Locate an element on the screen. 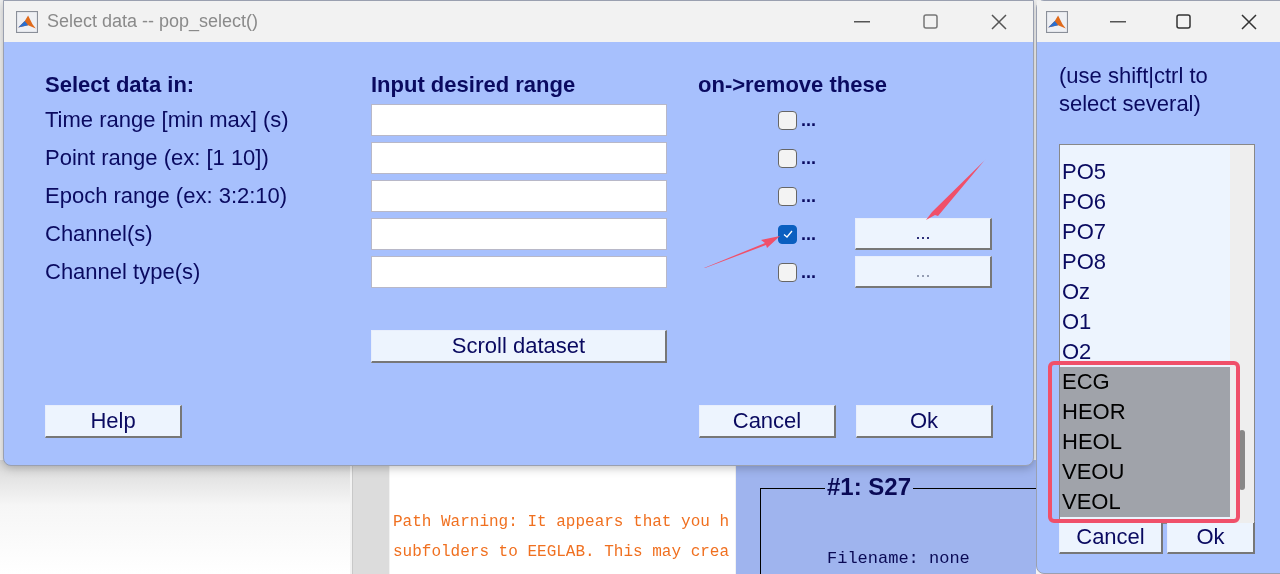  field-label: Channel type(s) is located at coordinates (123, 272).